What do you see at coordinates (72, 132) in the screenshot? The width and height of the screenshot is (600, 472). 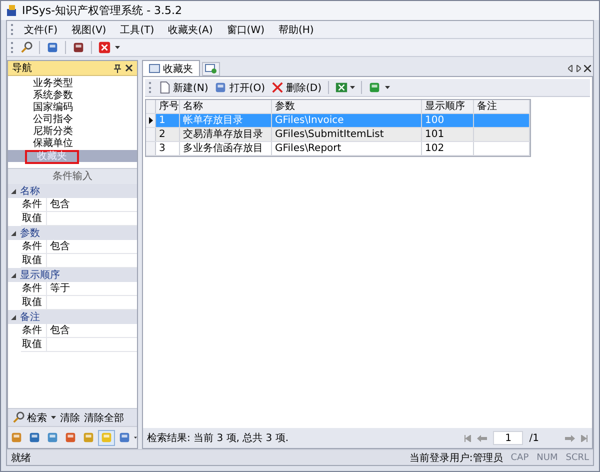 I see `nav-item: 尼斯分类` at bounding box center [72, 132].